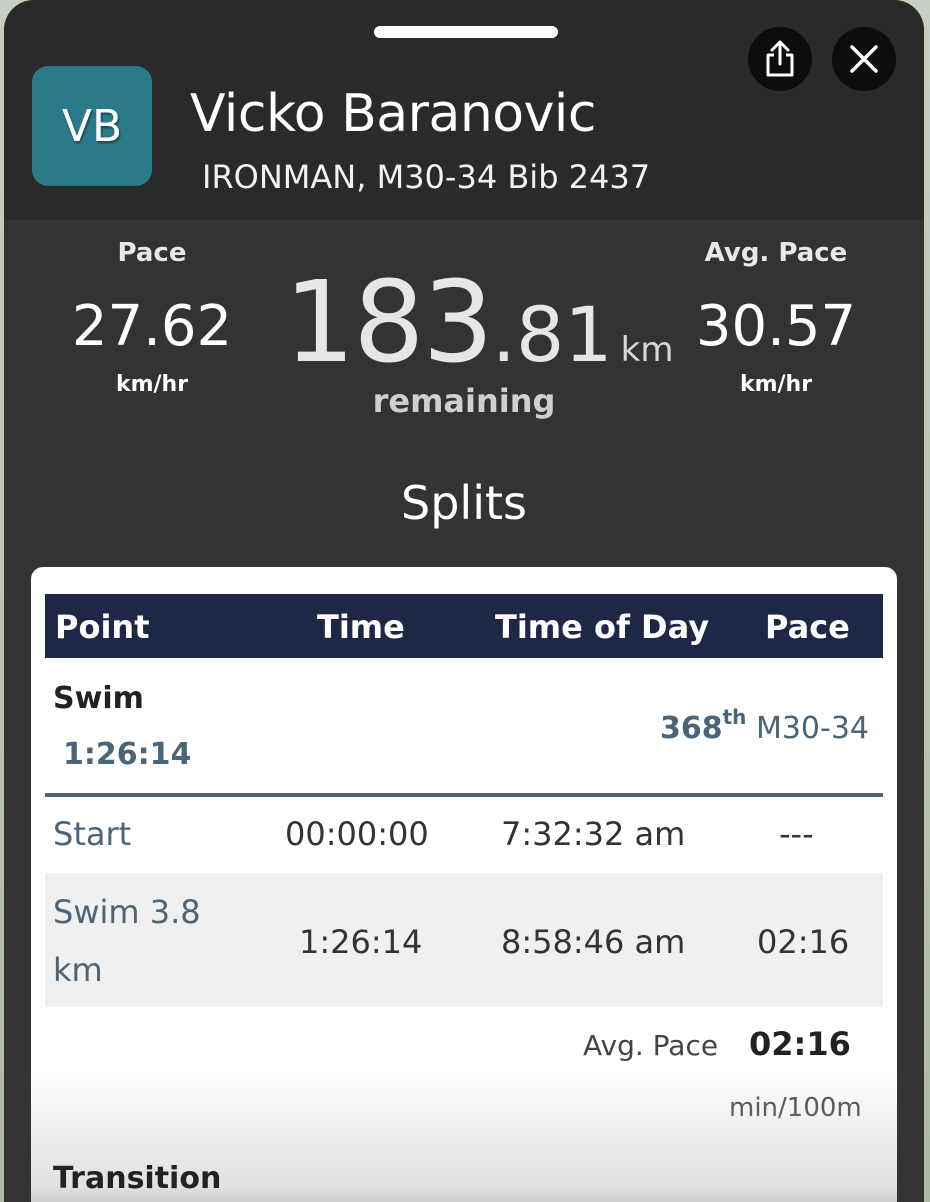 This screenshot has width=930, height=1202. Describe the element at coordinates (796, 834) in the screenshot. I see `cell-pace: ---` at that location.